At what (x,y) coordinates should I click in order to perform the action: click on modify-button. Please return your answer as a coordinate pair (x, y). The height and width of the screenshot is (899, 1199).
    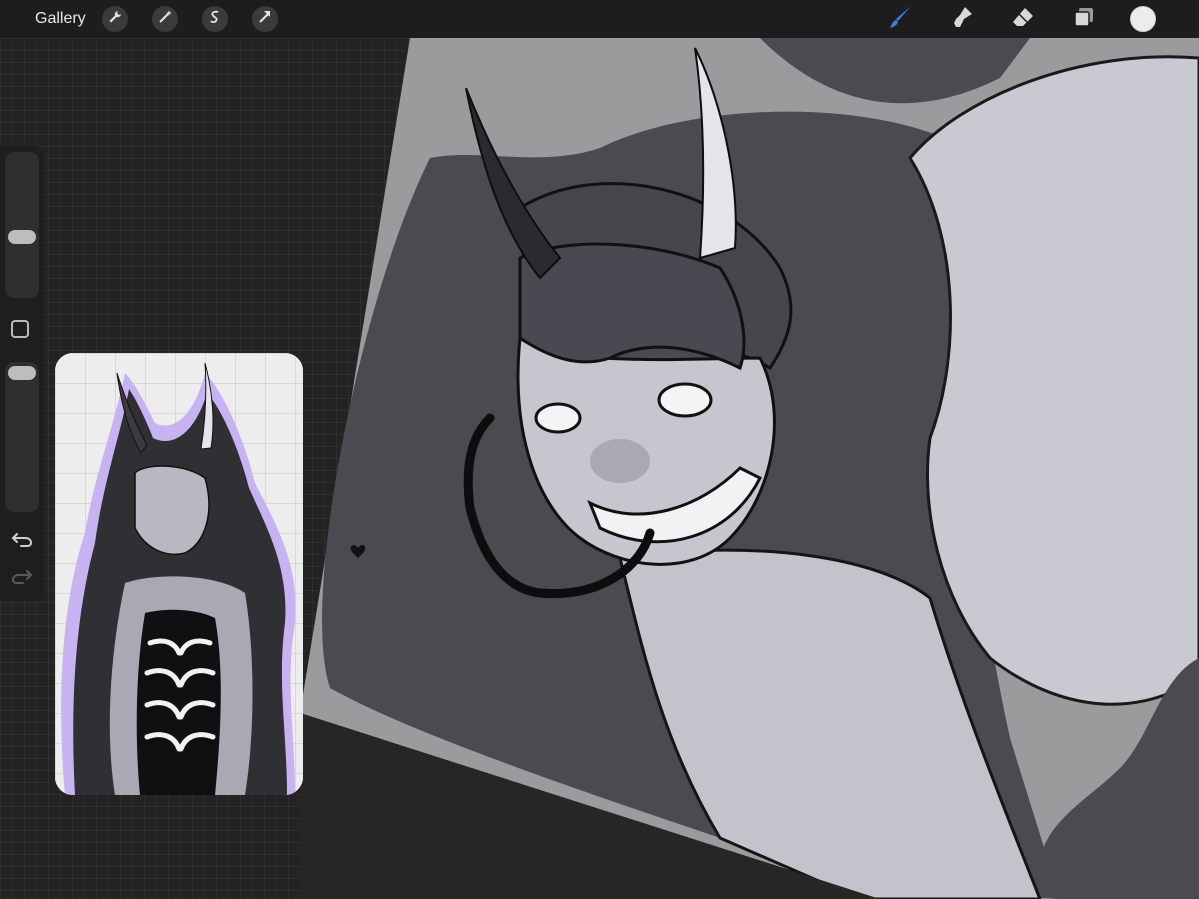
    Looking at the image, I should click on (20, 329).